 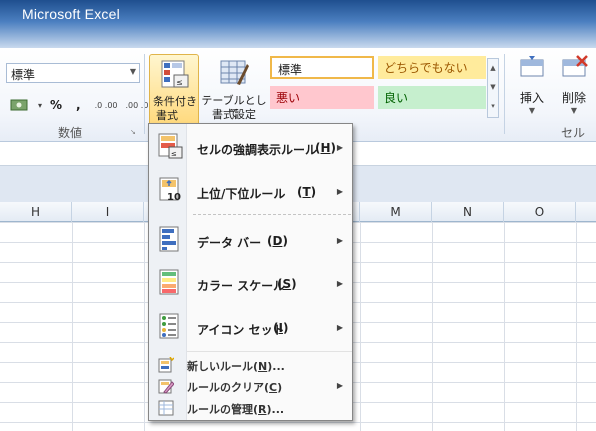 What do you see at coordinates (493, 88) in the screenshot?
I see `styles-gallery-scroll: ▲ ▼ ▾` at bounding box center [493, 88].